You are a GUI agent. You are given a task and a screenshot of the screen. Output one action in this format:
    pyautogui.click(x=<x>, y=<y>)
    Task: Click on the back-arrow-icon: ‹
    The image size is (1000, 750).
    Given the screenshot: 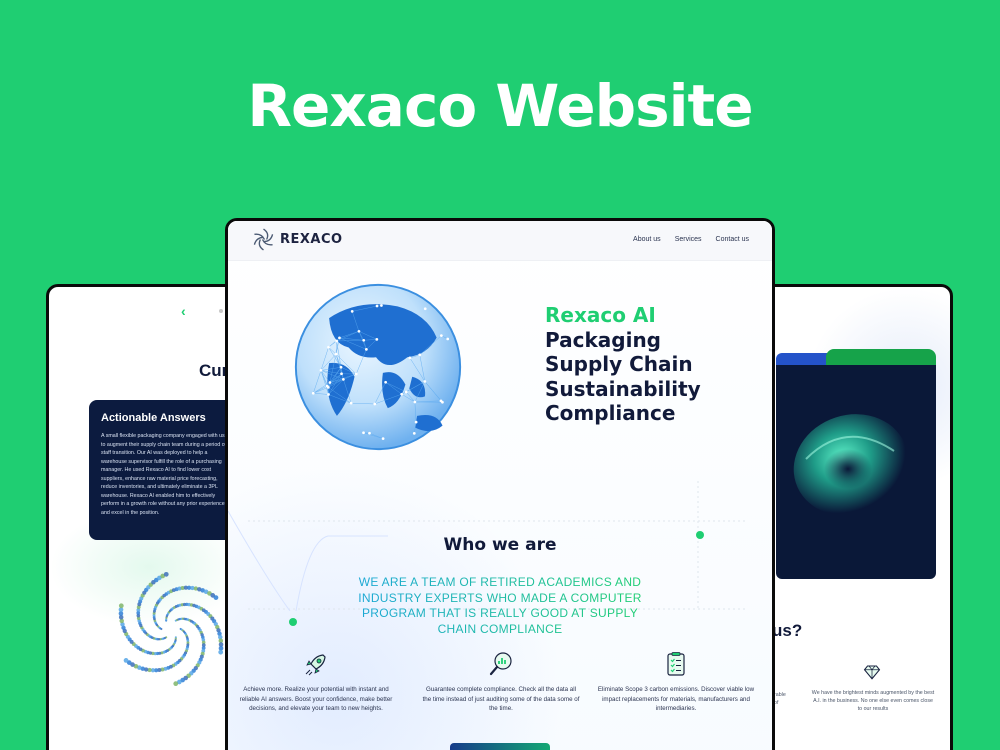 What is the action you would take?
    pyautogui.click(x=183, y=311)
    